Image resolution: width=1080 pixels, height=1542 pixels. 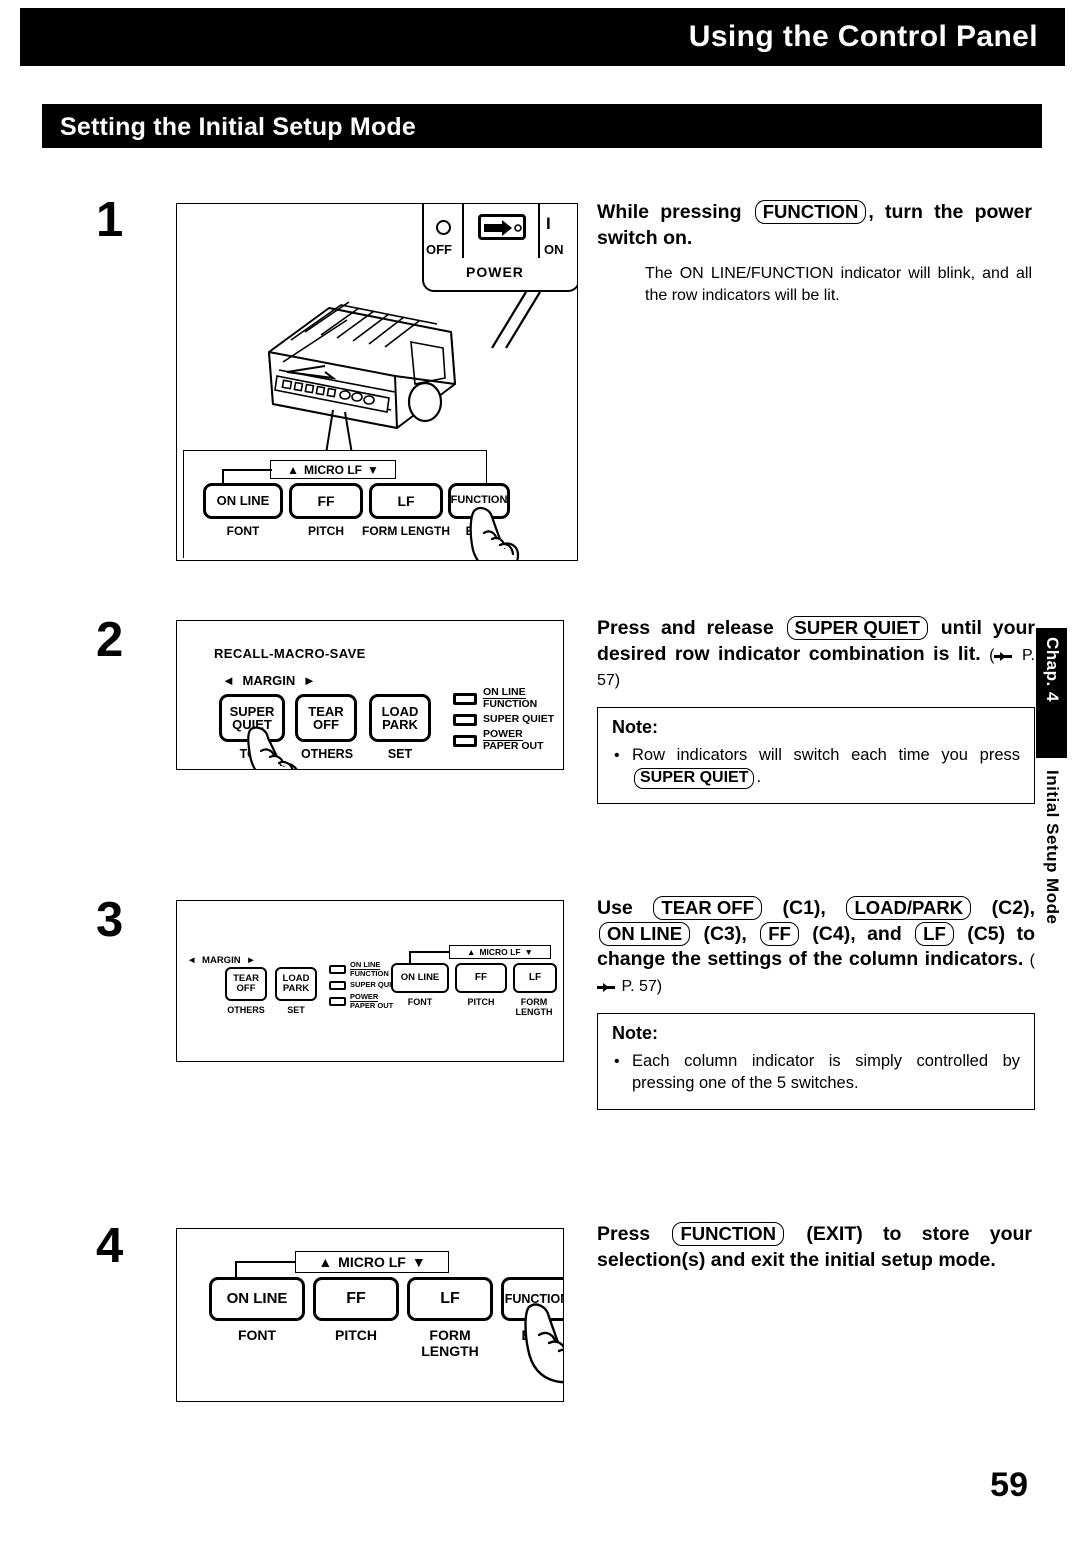 What do you see at coordinates (325, 1262) in the screenshot?
I see `micro-lf-up-arrow-icon-4: ▲` at bounding box center [325, 1262].